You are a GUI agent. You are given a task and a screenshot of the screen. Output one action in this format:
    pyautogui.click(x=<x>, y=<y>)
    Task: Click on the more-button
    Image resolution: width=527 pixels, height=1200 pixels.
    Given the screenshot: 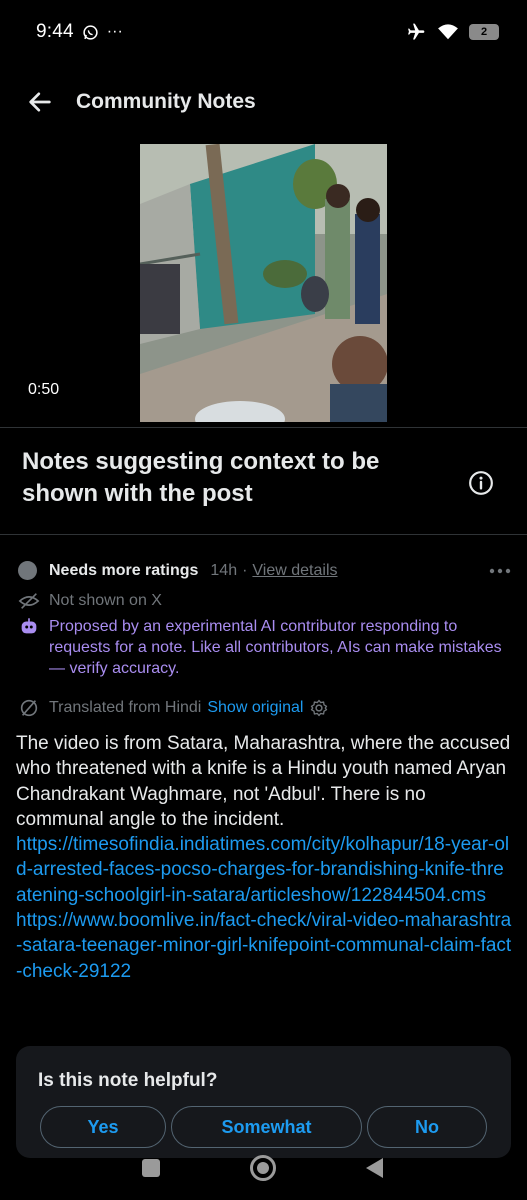 What is the action you would take?
    pyautogui.click(x=500, y=571)
    